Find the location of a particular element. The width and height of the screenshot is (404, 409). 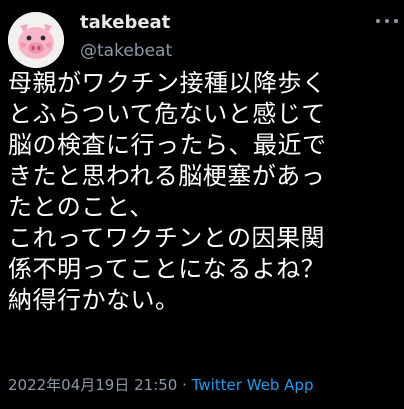

tweet-text-line: これってワクチンとの因果関 is located at coordinates (167, 238).